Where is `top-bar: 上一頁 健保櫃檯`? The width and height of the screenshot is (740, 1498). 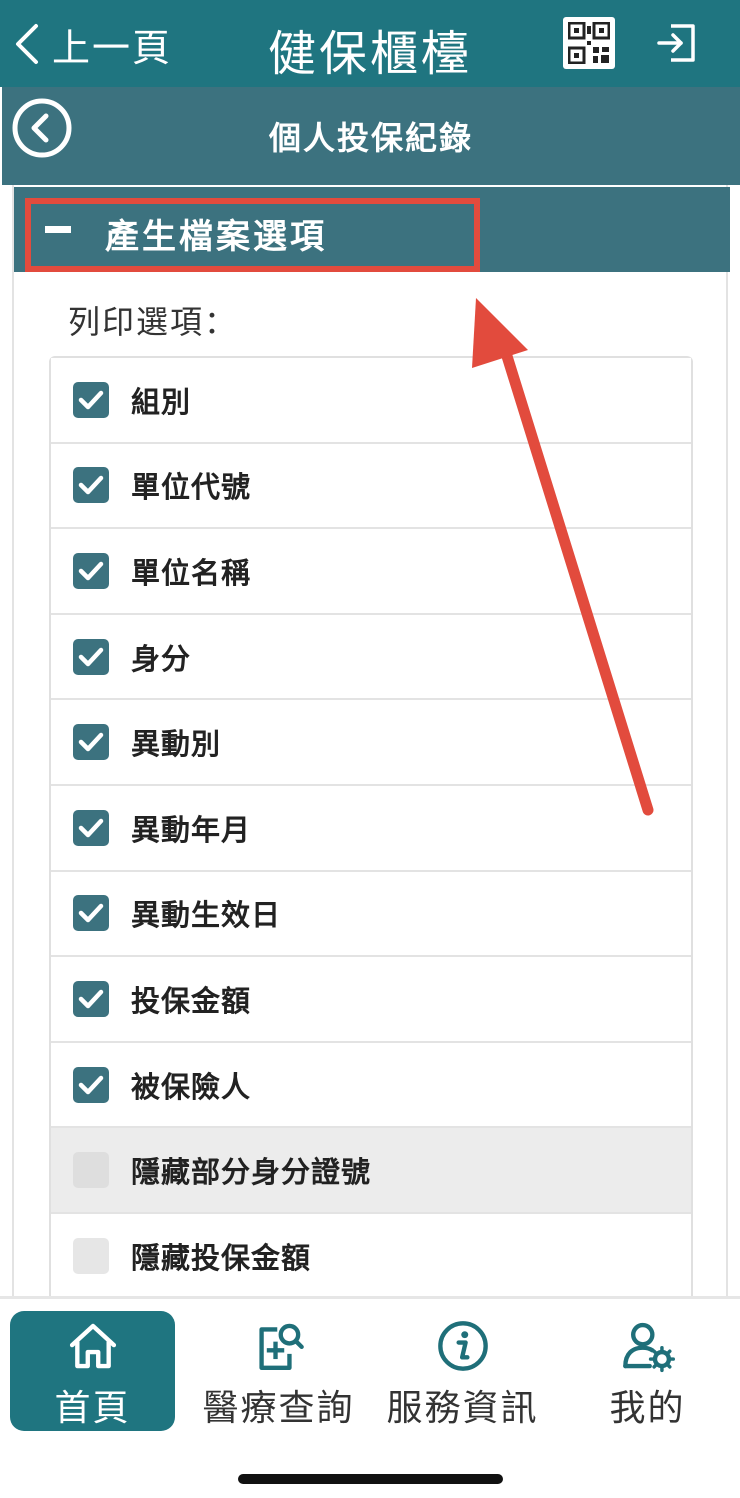
top-bar: 上一頁 健保櫃檯 is located at coordinates (370, 43).